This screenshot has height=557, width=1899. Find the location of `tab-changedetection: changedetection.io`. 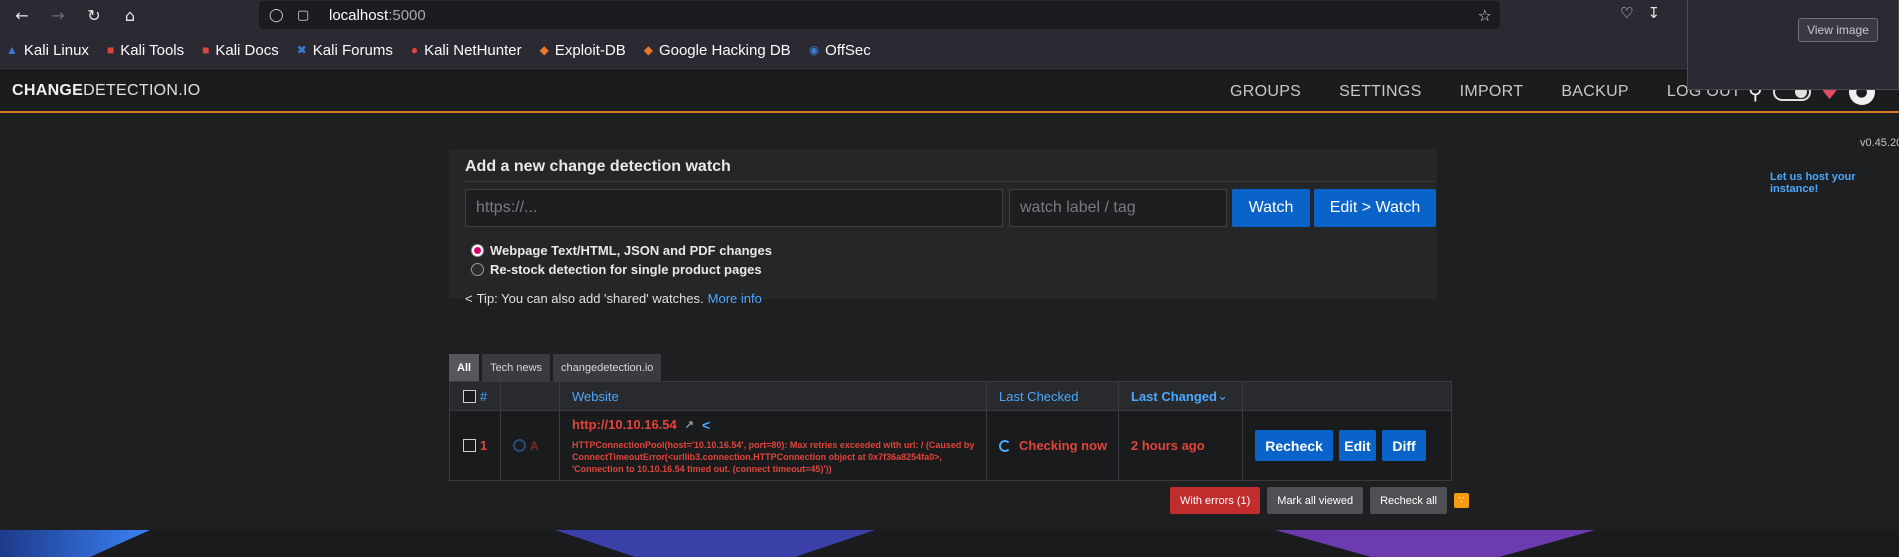

tab-changedetection: changedetection.io is located at coordinates (607, 367).